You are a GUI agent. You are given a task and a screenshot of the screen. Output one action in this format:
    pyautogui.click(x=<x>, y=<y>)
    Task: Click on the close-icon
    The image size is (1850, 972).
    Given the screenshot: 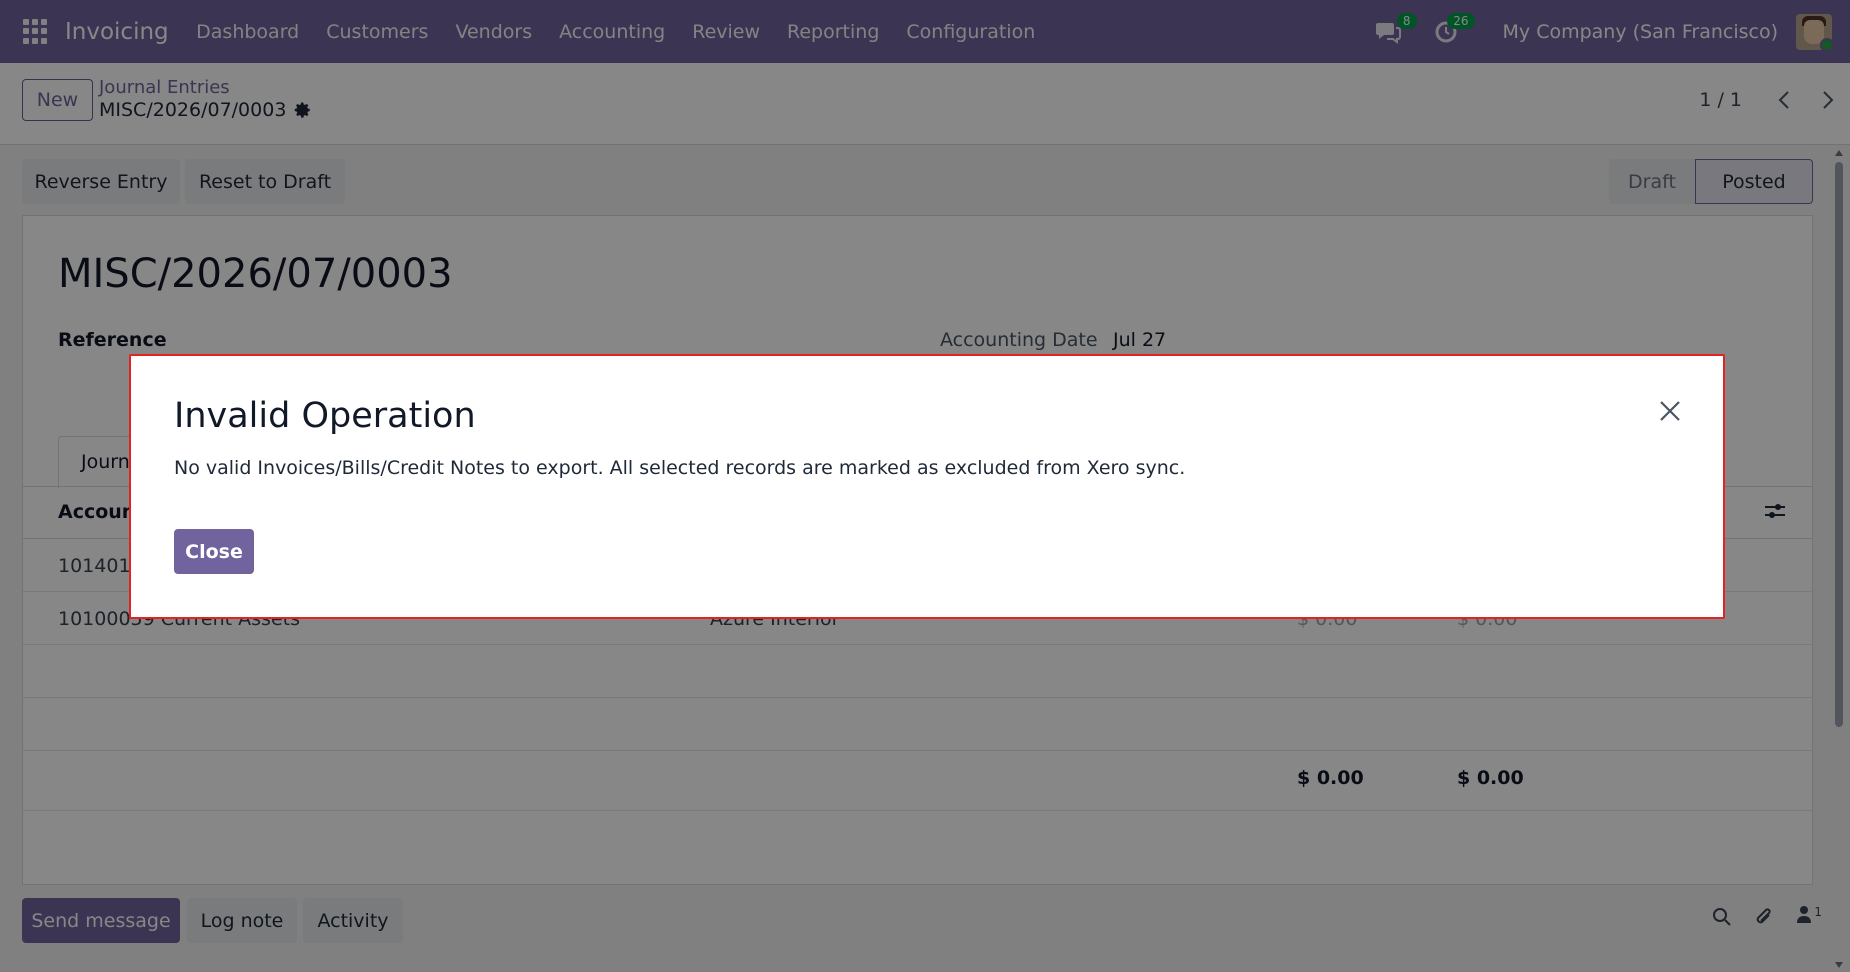 What is the action you would take?
    pyautogui.click(x=1670, y=411)
    